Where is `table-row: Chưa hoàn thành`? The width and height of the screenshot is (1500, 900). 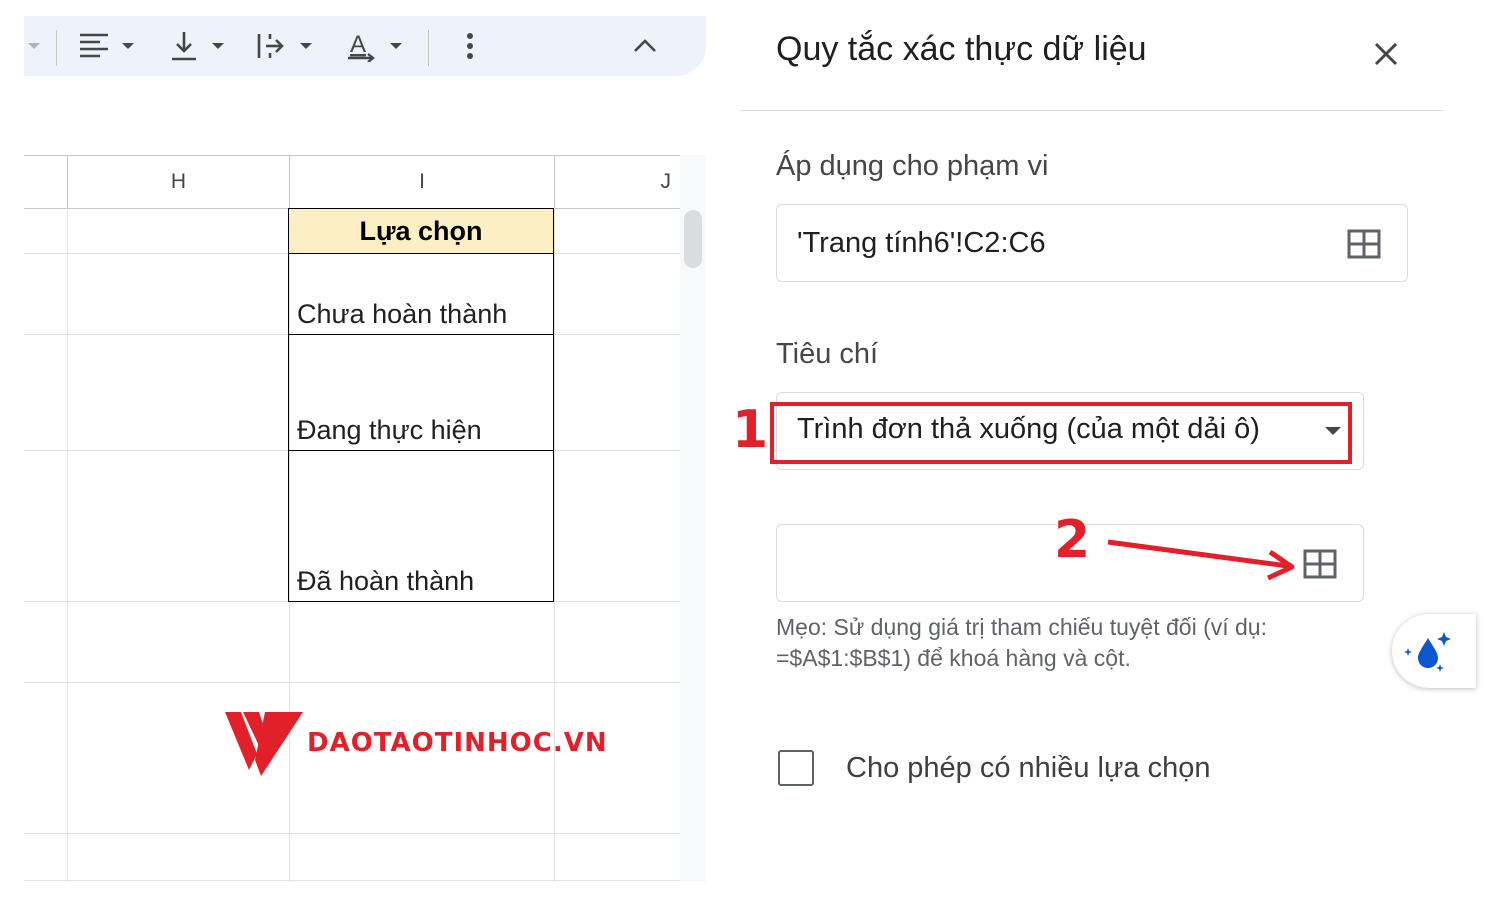
table-row: Chưa hoàn thành is located at coordinates (421, 294).